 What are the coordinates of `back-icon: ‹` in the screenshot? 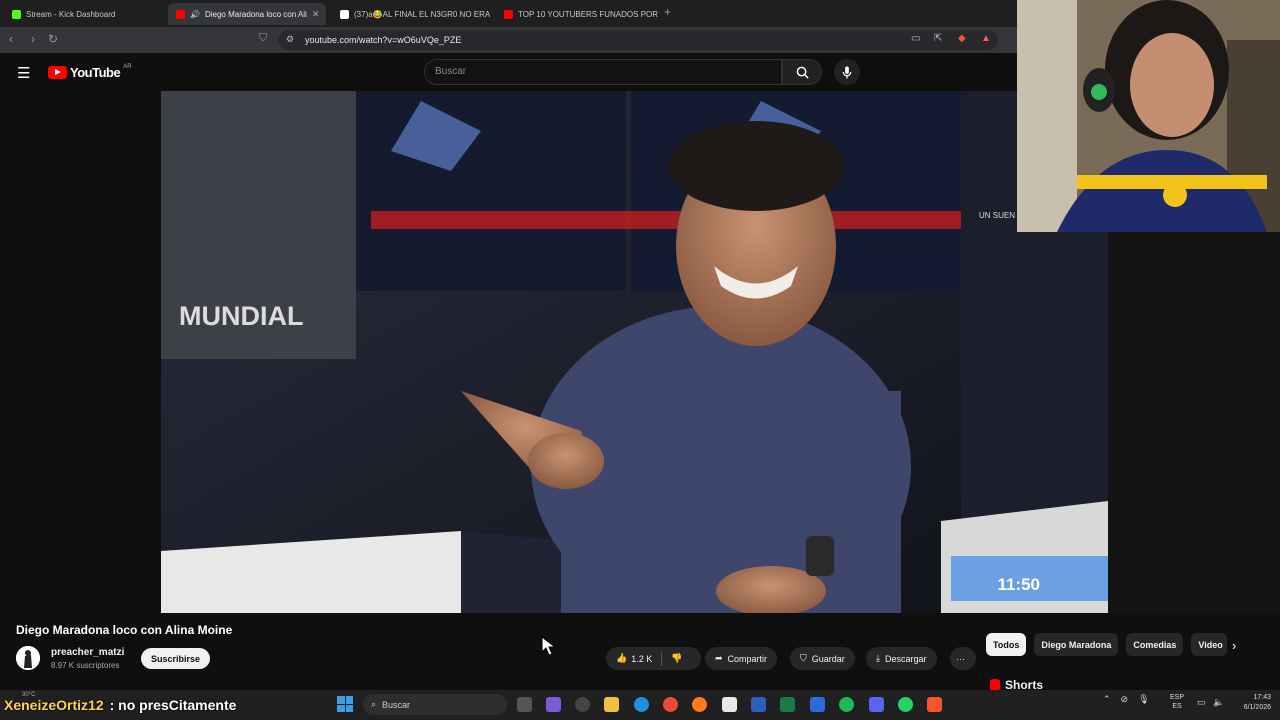 It's located at (11, 39).